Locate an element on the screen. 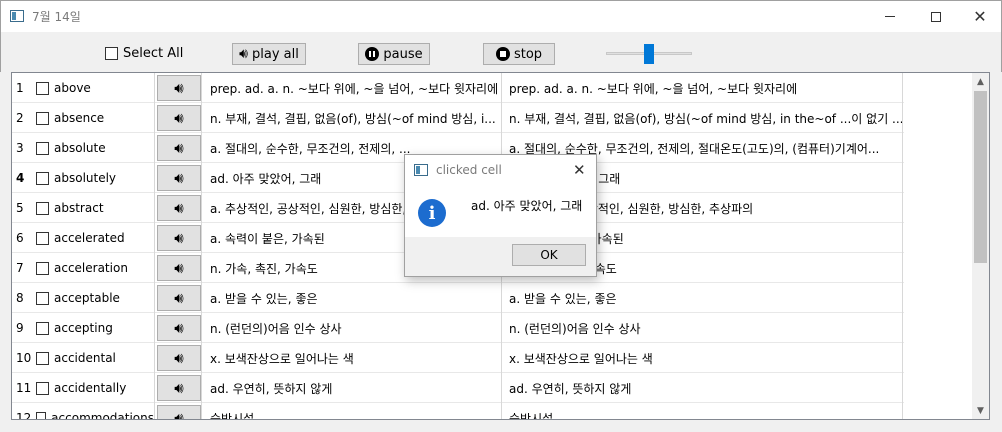 The height and width of the screenshot is (432, 1002). pause-button: pause is located at coordinates (394, 54).